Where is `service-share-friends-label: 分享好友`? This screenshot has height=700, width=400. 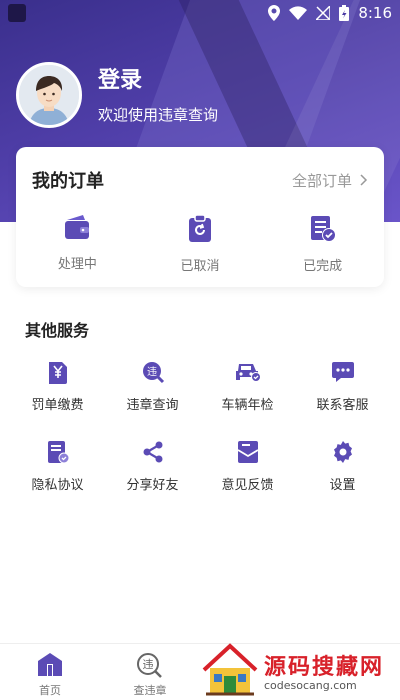
service-share-friends-label: 分享好友 is located at coordinates (152, 485).